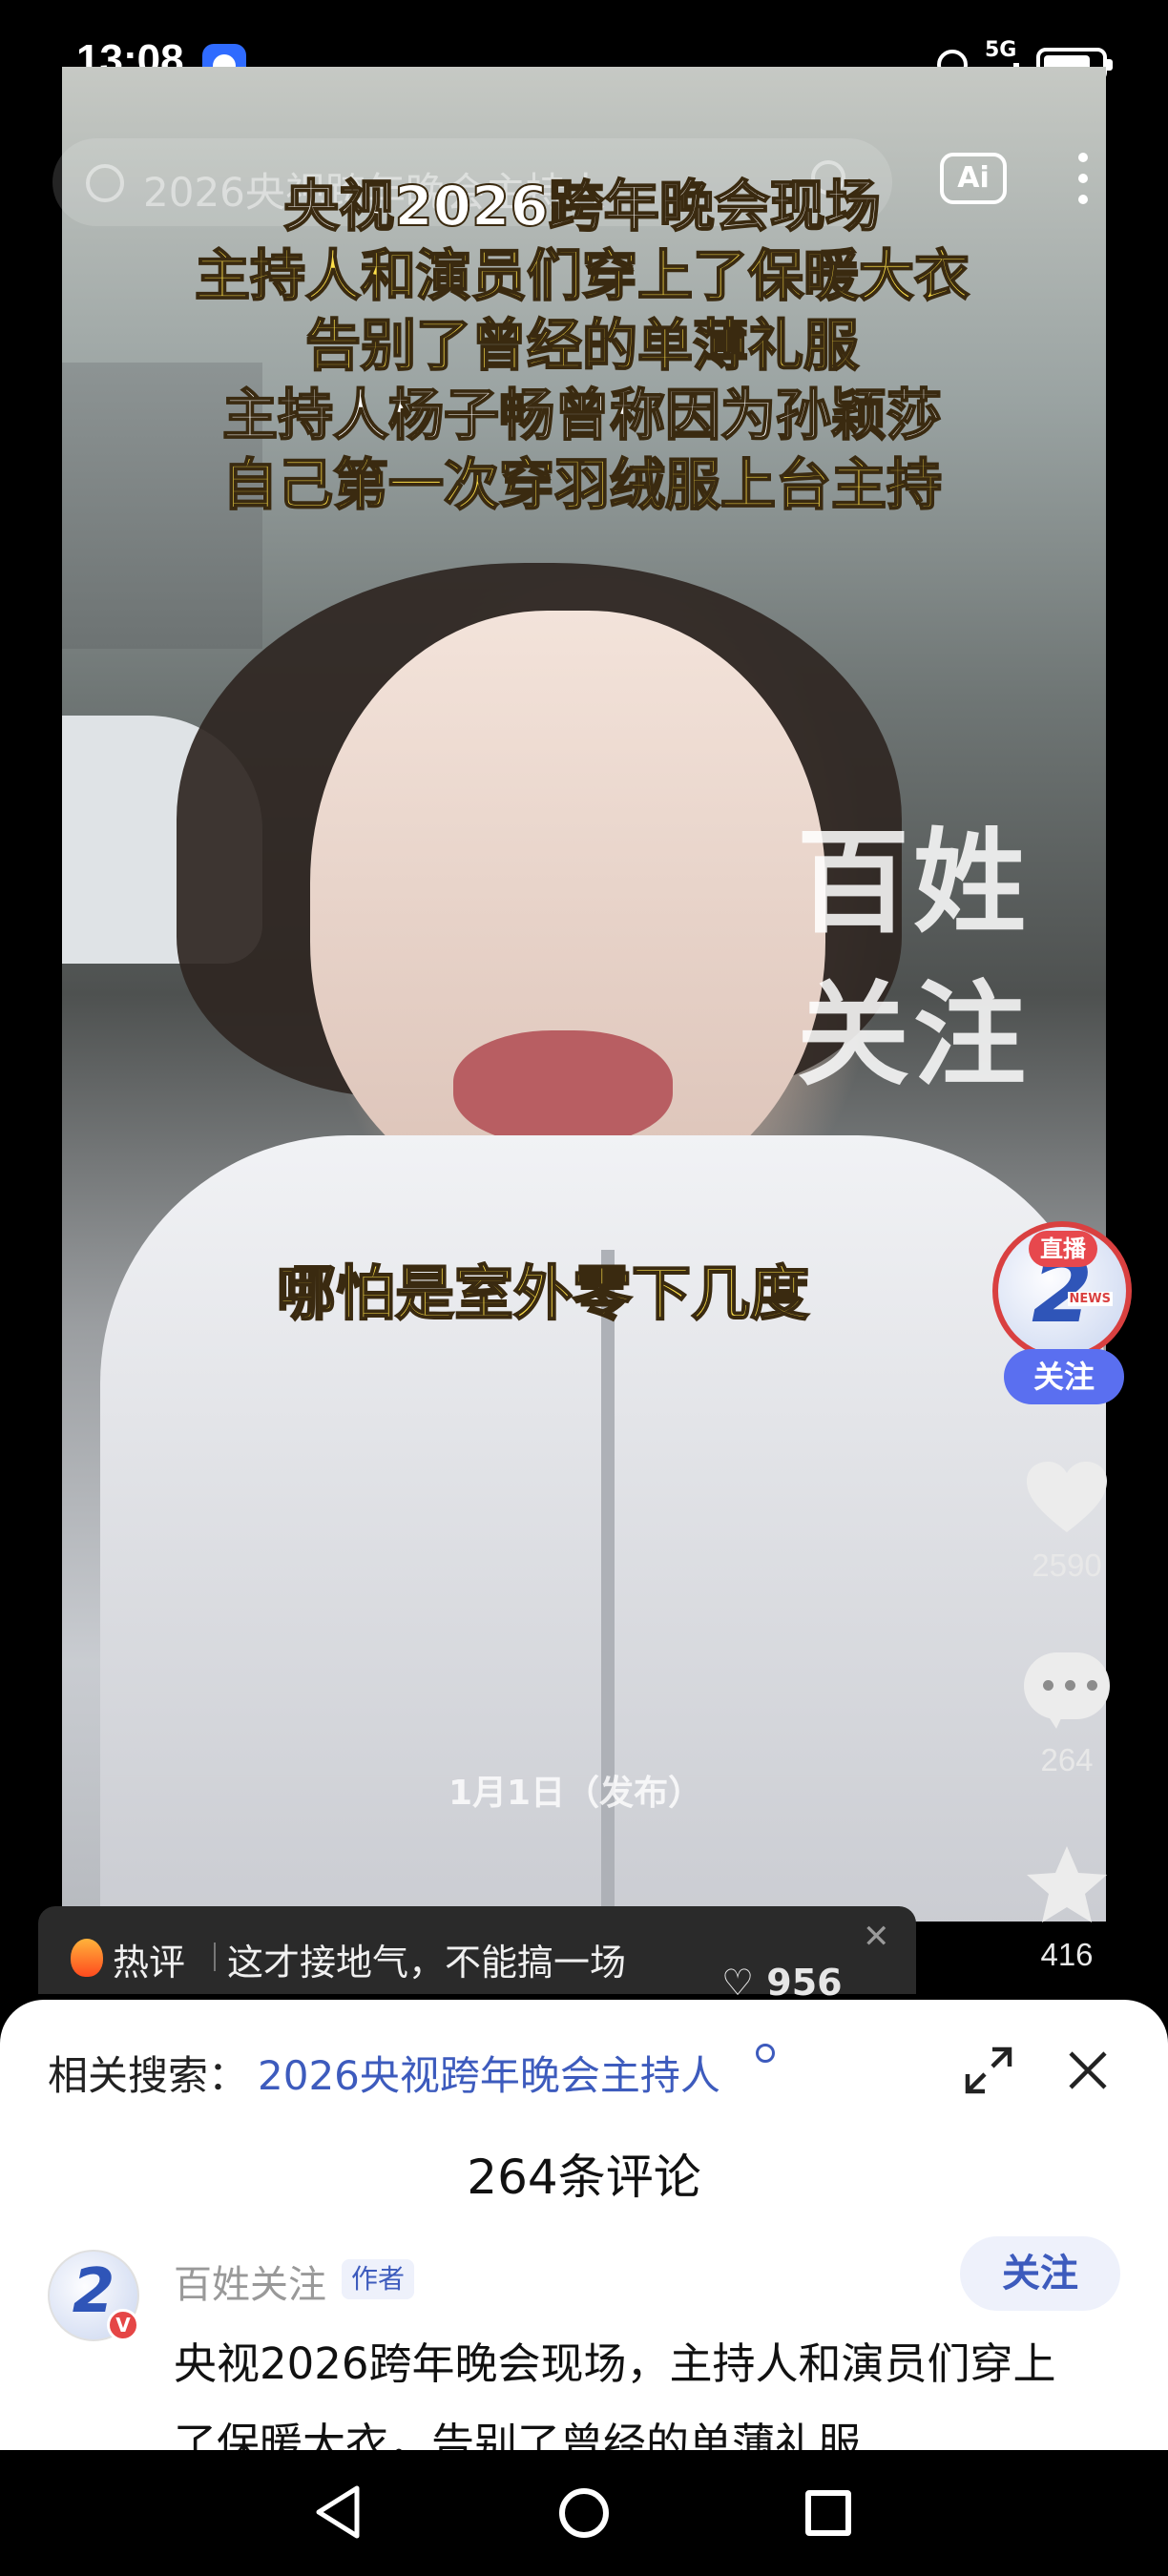  I want to click on follow-button: 关注, so click(1064, 1376).